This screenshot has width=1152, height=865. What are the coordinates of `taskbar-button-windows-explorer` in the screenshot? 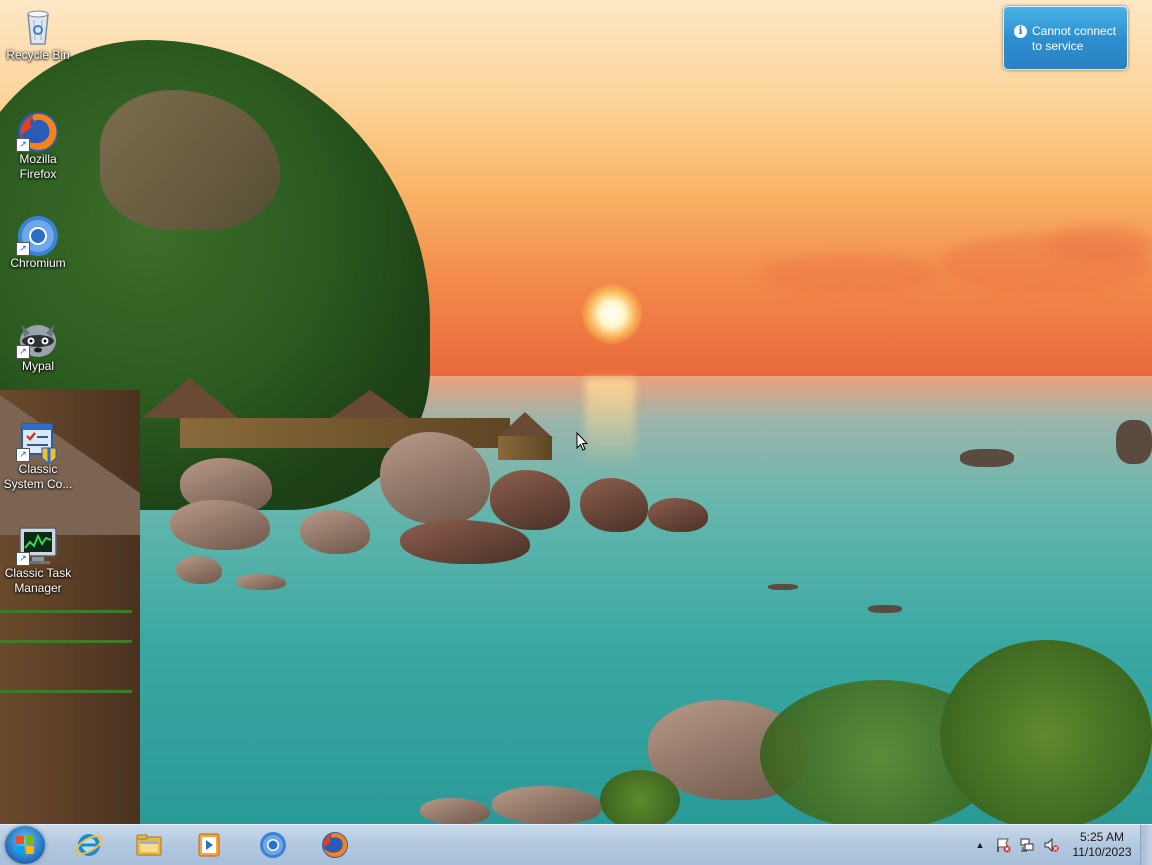 It's located at (150, 845).